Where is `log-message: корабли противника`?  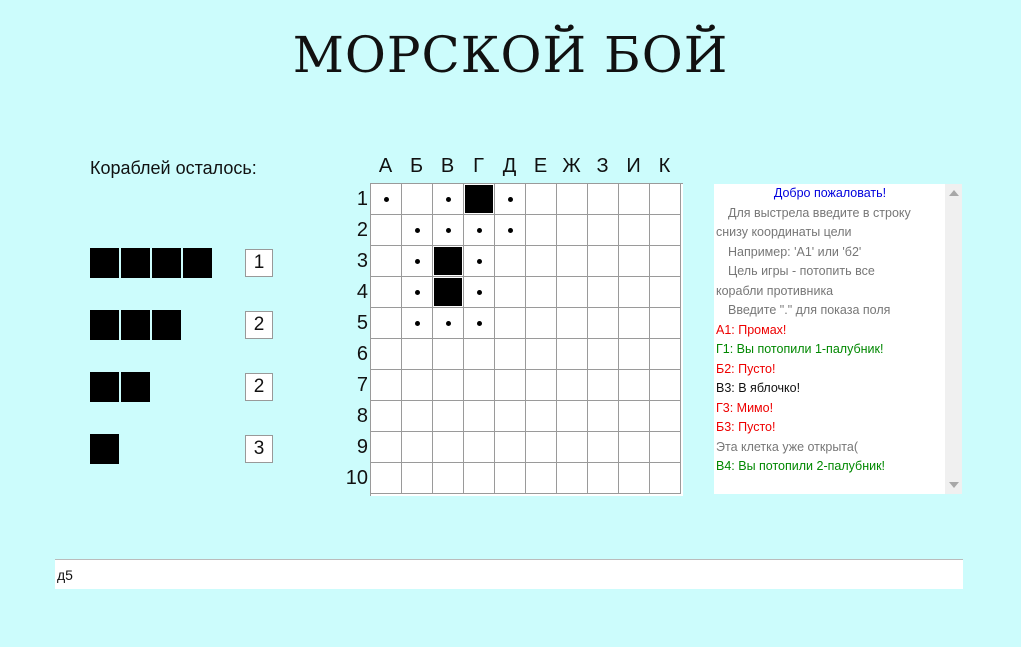 log-message: корабли противника is located at coordinates (775, 290).